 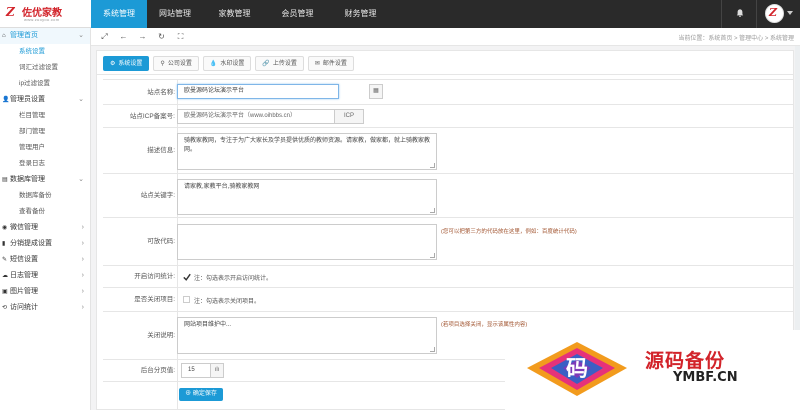 I want to click on sidebar-group-label: 数据库管理, so click(x=27, y=179).